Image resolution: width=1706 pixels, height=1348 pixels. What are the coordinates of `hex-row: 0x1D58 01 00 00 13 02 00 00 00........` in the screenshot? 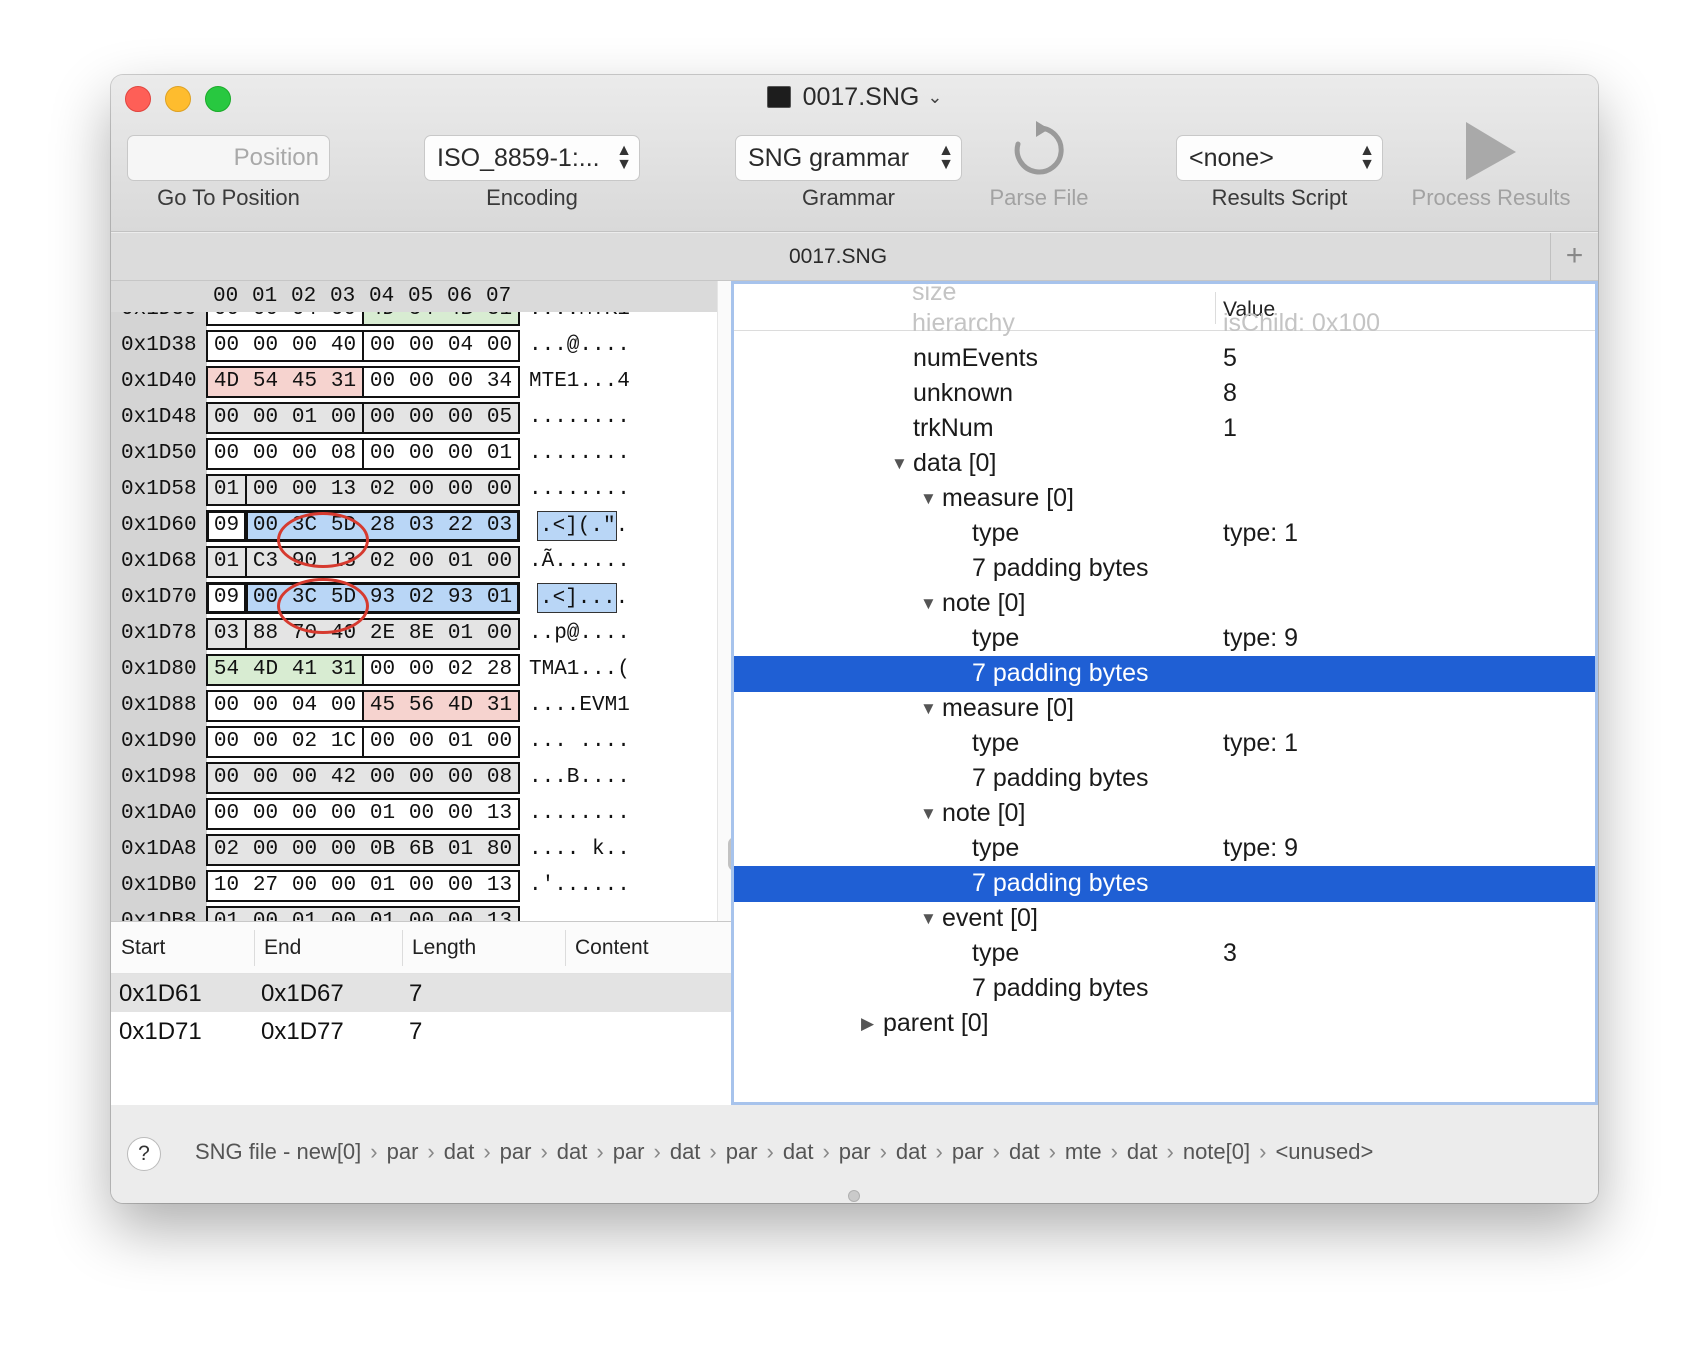 It's located at (430, 490).